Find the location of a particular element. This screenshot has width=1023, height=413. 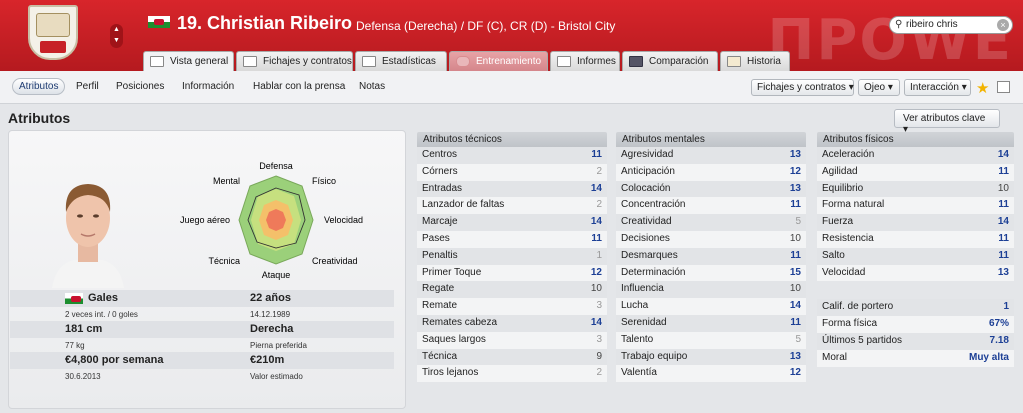

subnav-atributos: Atributos is located at coordinates (39, 86).